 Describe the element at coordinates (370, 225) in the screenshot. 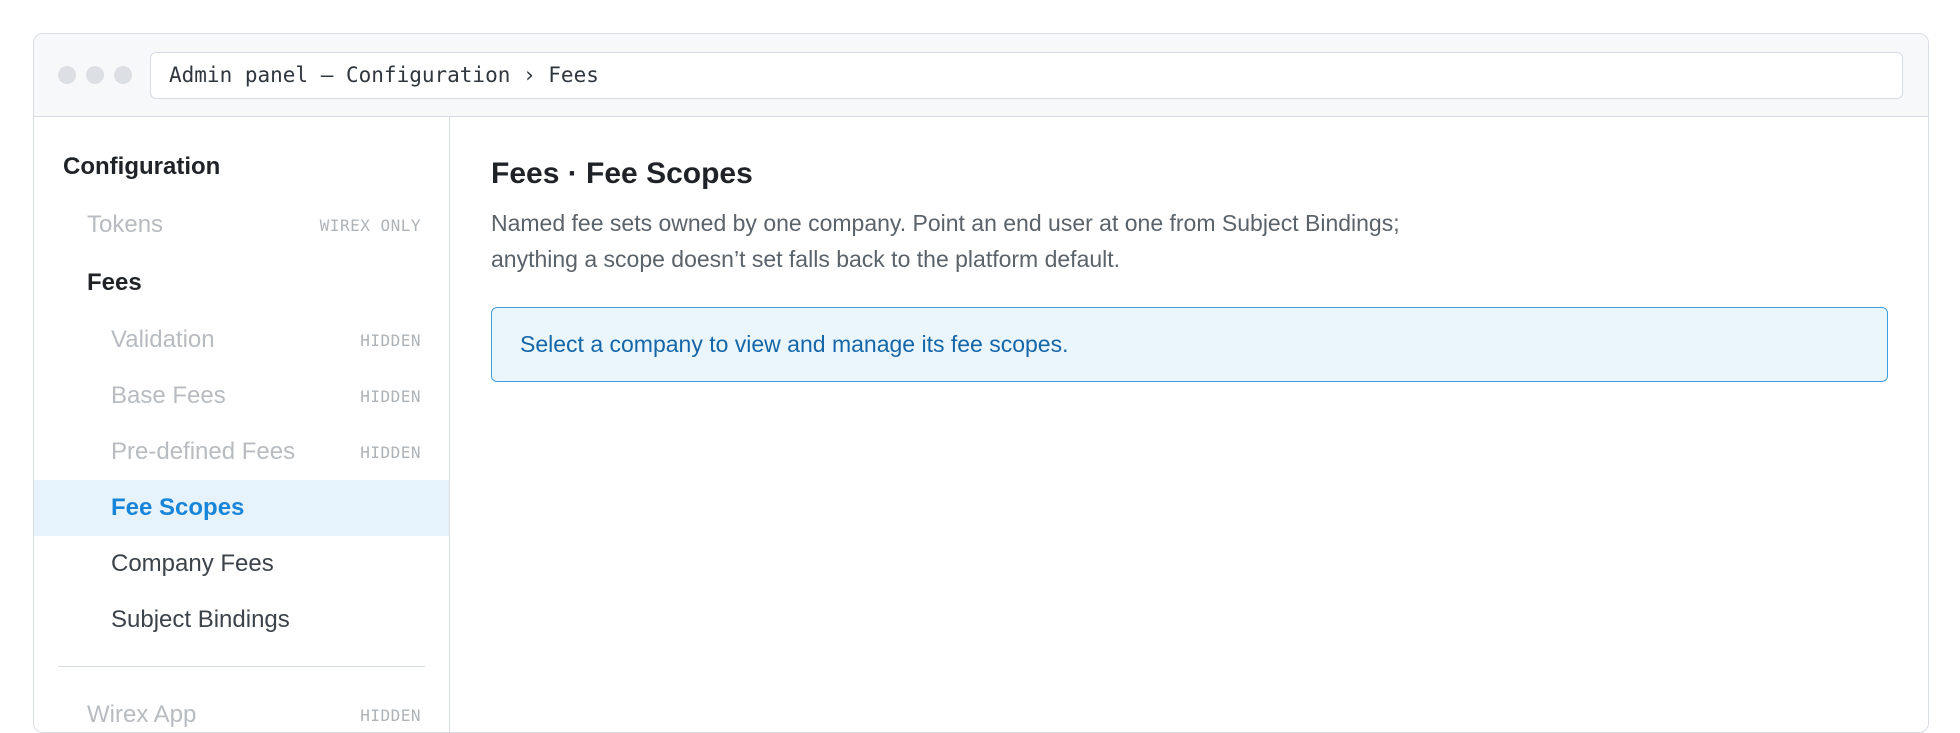

I see `wirex-only-badge: WIREX ONLY` at that location.